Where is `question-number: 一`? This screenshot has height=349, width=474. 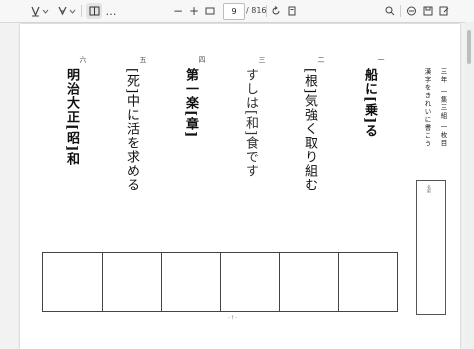 question-number: 一 is located at coordinates (381, 59).